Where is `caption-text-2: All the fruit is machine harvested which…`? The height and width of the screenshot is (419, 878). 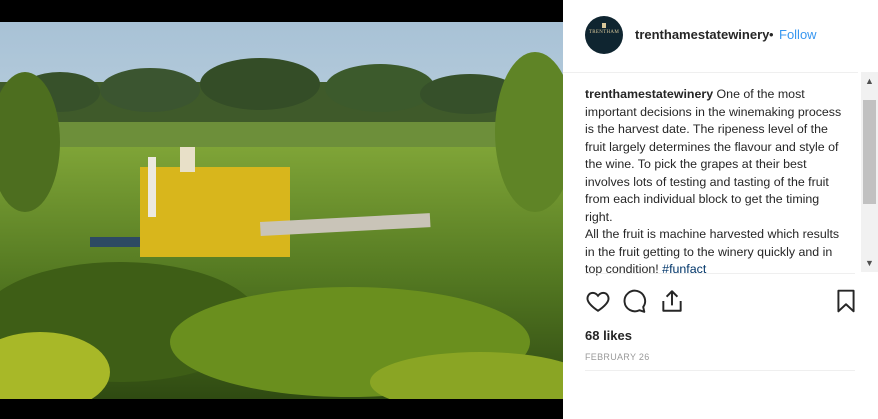 caption-text-2: All the fruit is machine harvested which… is located at coordinates (712, 251).